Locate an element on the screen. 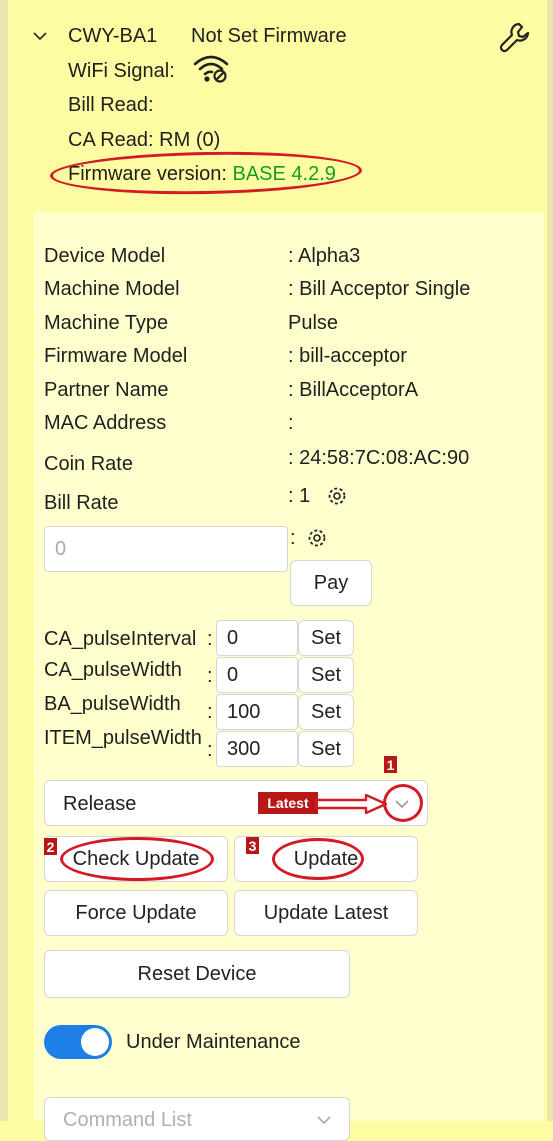  detail-label: Coin Rate is located at coordinates (88, 464).